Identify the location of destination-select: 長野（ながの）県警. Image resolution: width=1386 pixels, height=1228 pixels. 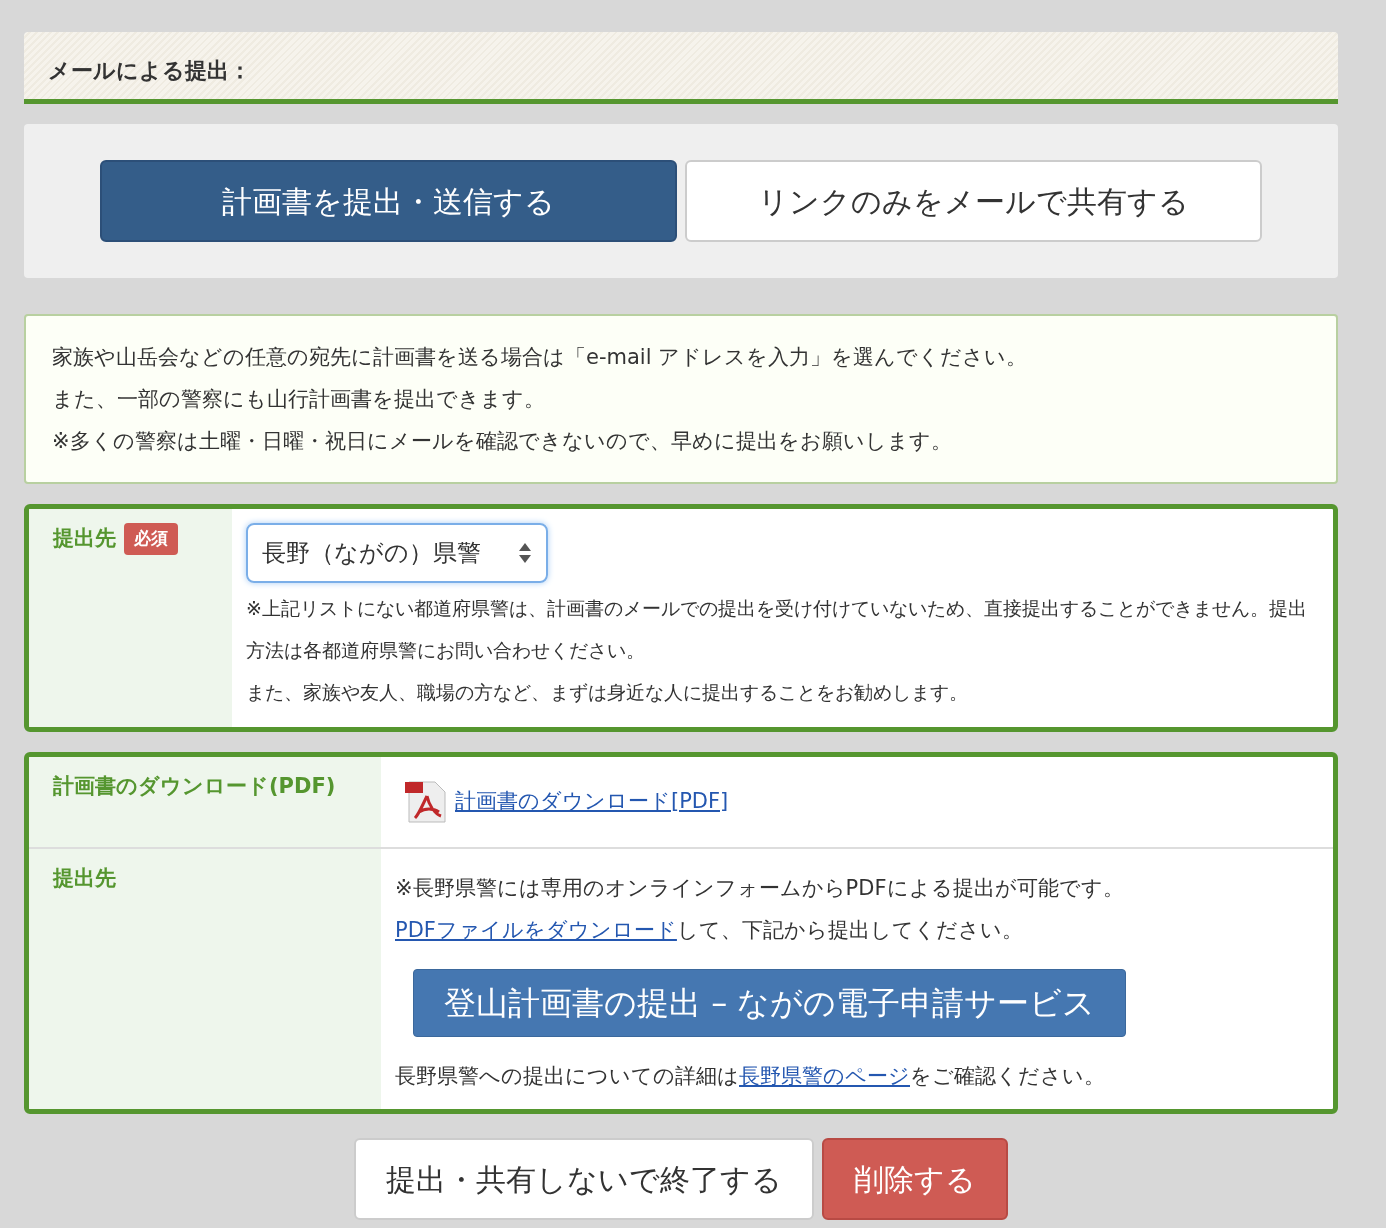
(396, 553).